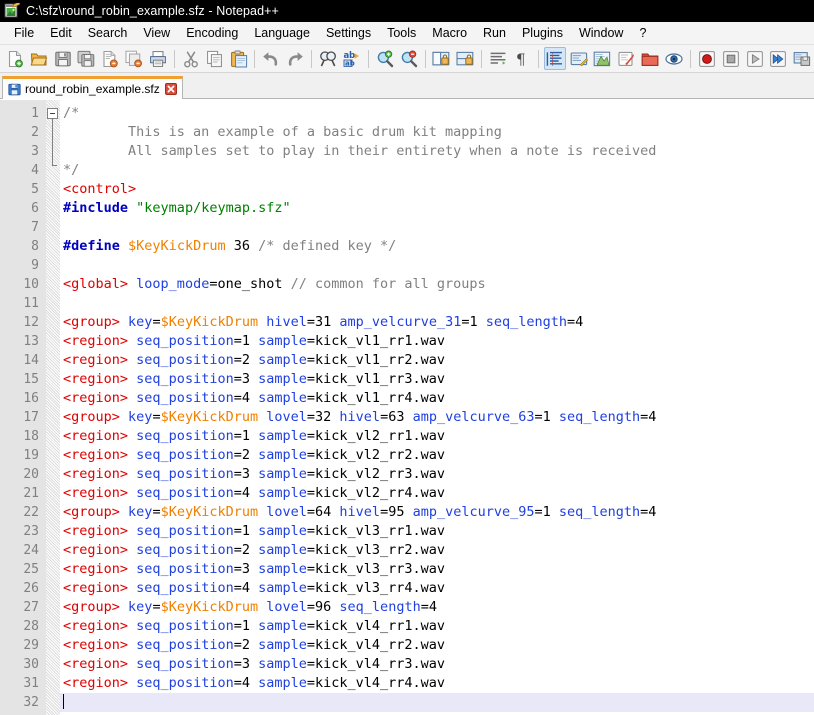 Image resolution: width=814 pixels, height=715 pixels. What do you see at coordinates (438, 189) in the screenshot?
I see `code-line: <control>` at bounding box center [438, 189].